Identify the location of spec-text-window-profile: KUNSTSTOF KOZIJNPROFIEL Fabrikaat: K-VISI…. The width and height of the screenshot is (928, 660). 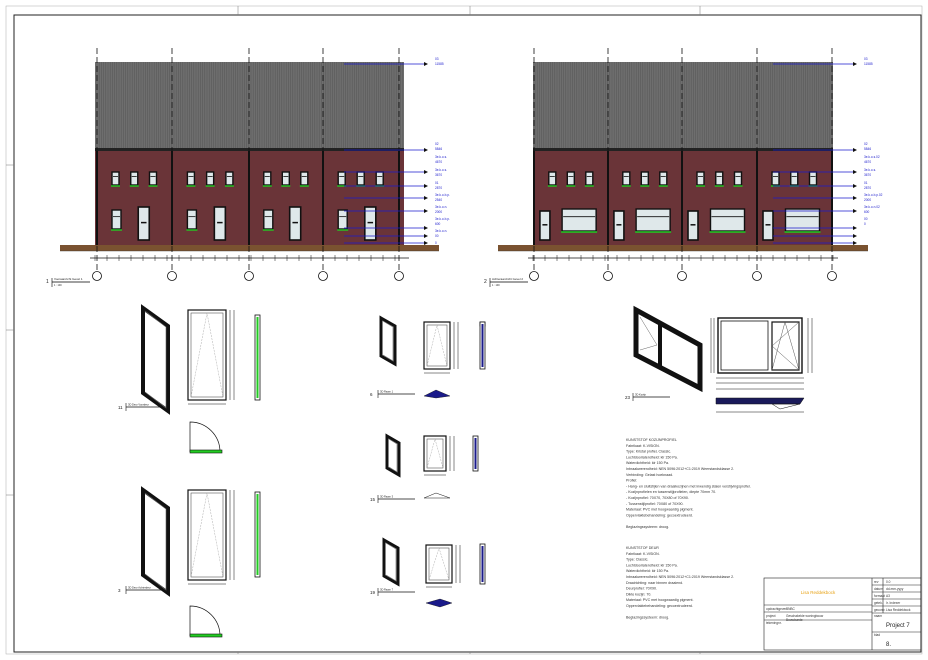
(688, 483).